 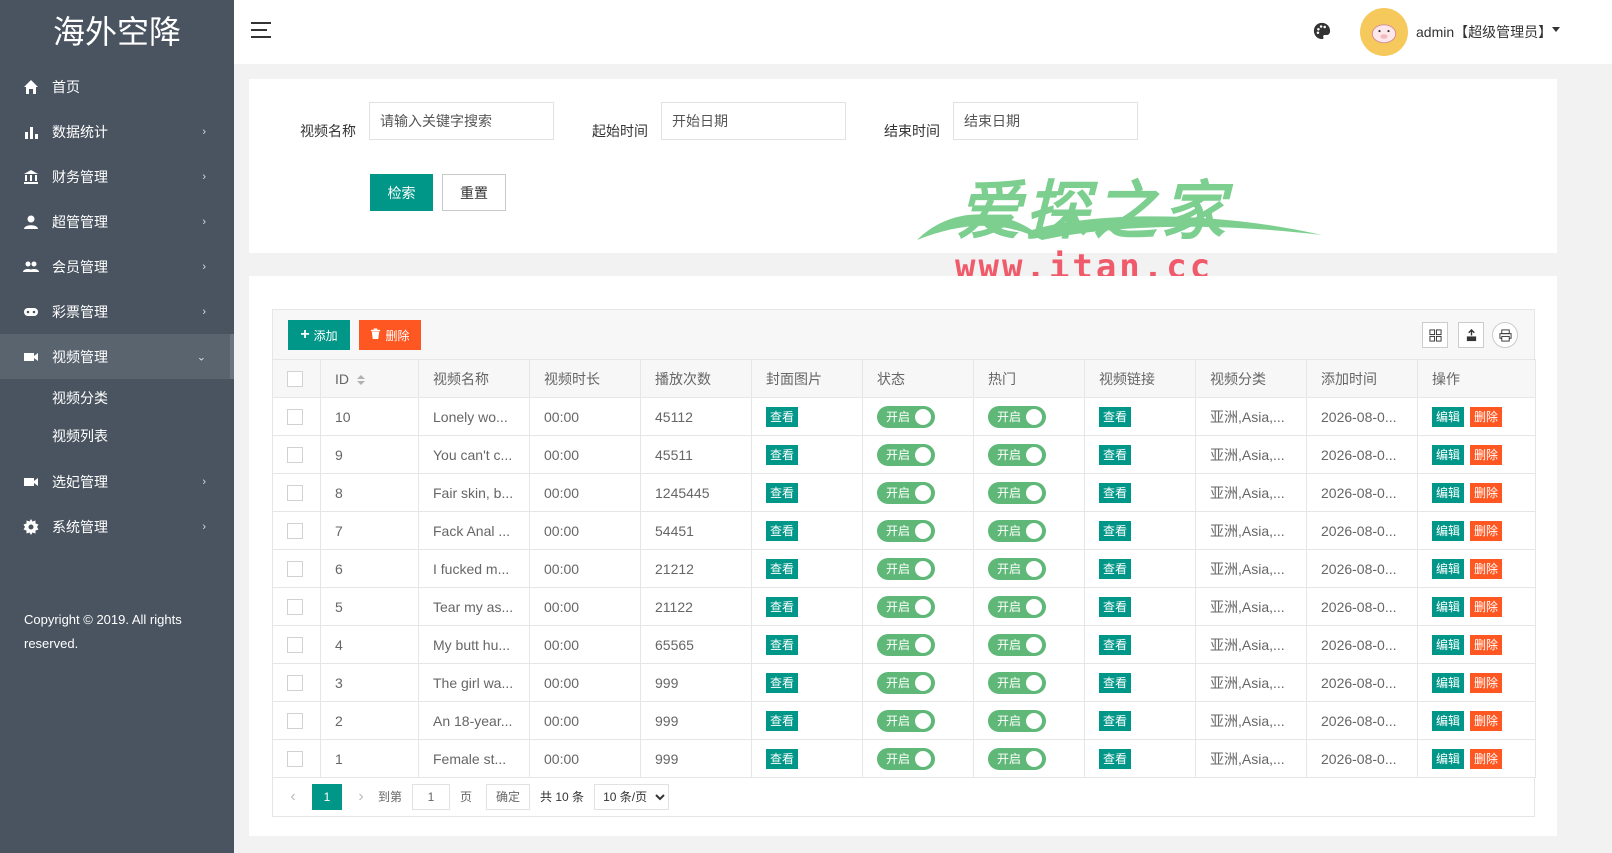 What do you see at coordinates (117, 398) in the screenshot?
I see `submenu-item-video-category: 视频分类` at bounding box center [117, 398].